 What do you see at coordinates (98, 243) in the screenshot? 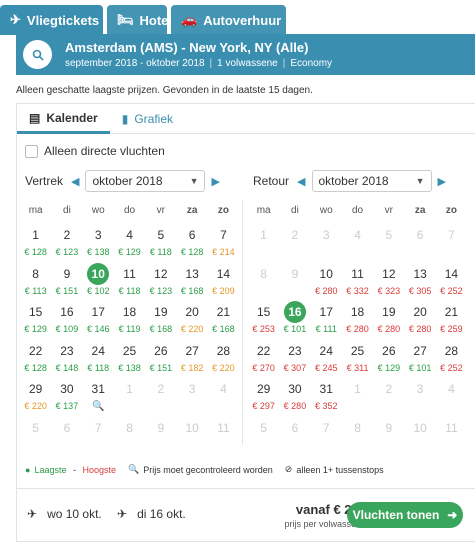
I see `day-cell: 3 € 138` at bounding box center [98, 243].